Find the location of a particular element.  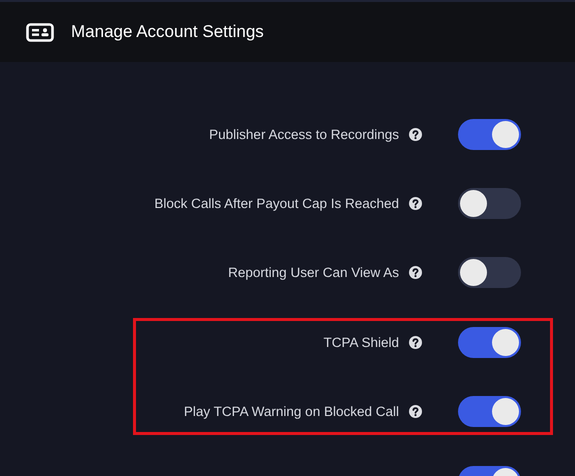

setting-label: Block Calls After Payout Cap Is Reached is located at coordinates (276, 203).